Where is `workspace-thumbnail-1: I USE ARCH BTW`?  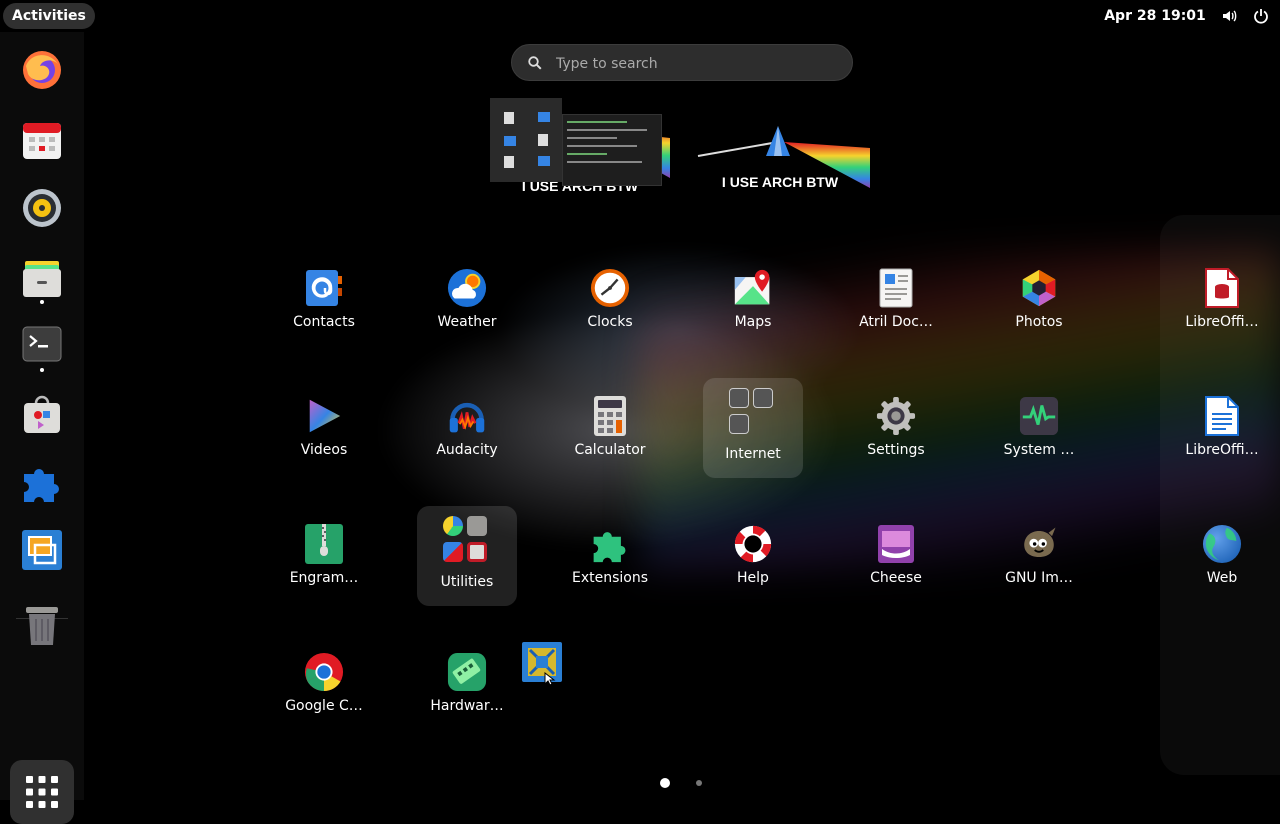
workspace-thumbnail-1: I USE ARCH BTW is located at coordinates (580, 156).